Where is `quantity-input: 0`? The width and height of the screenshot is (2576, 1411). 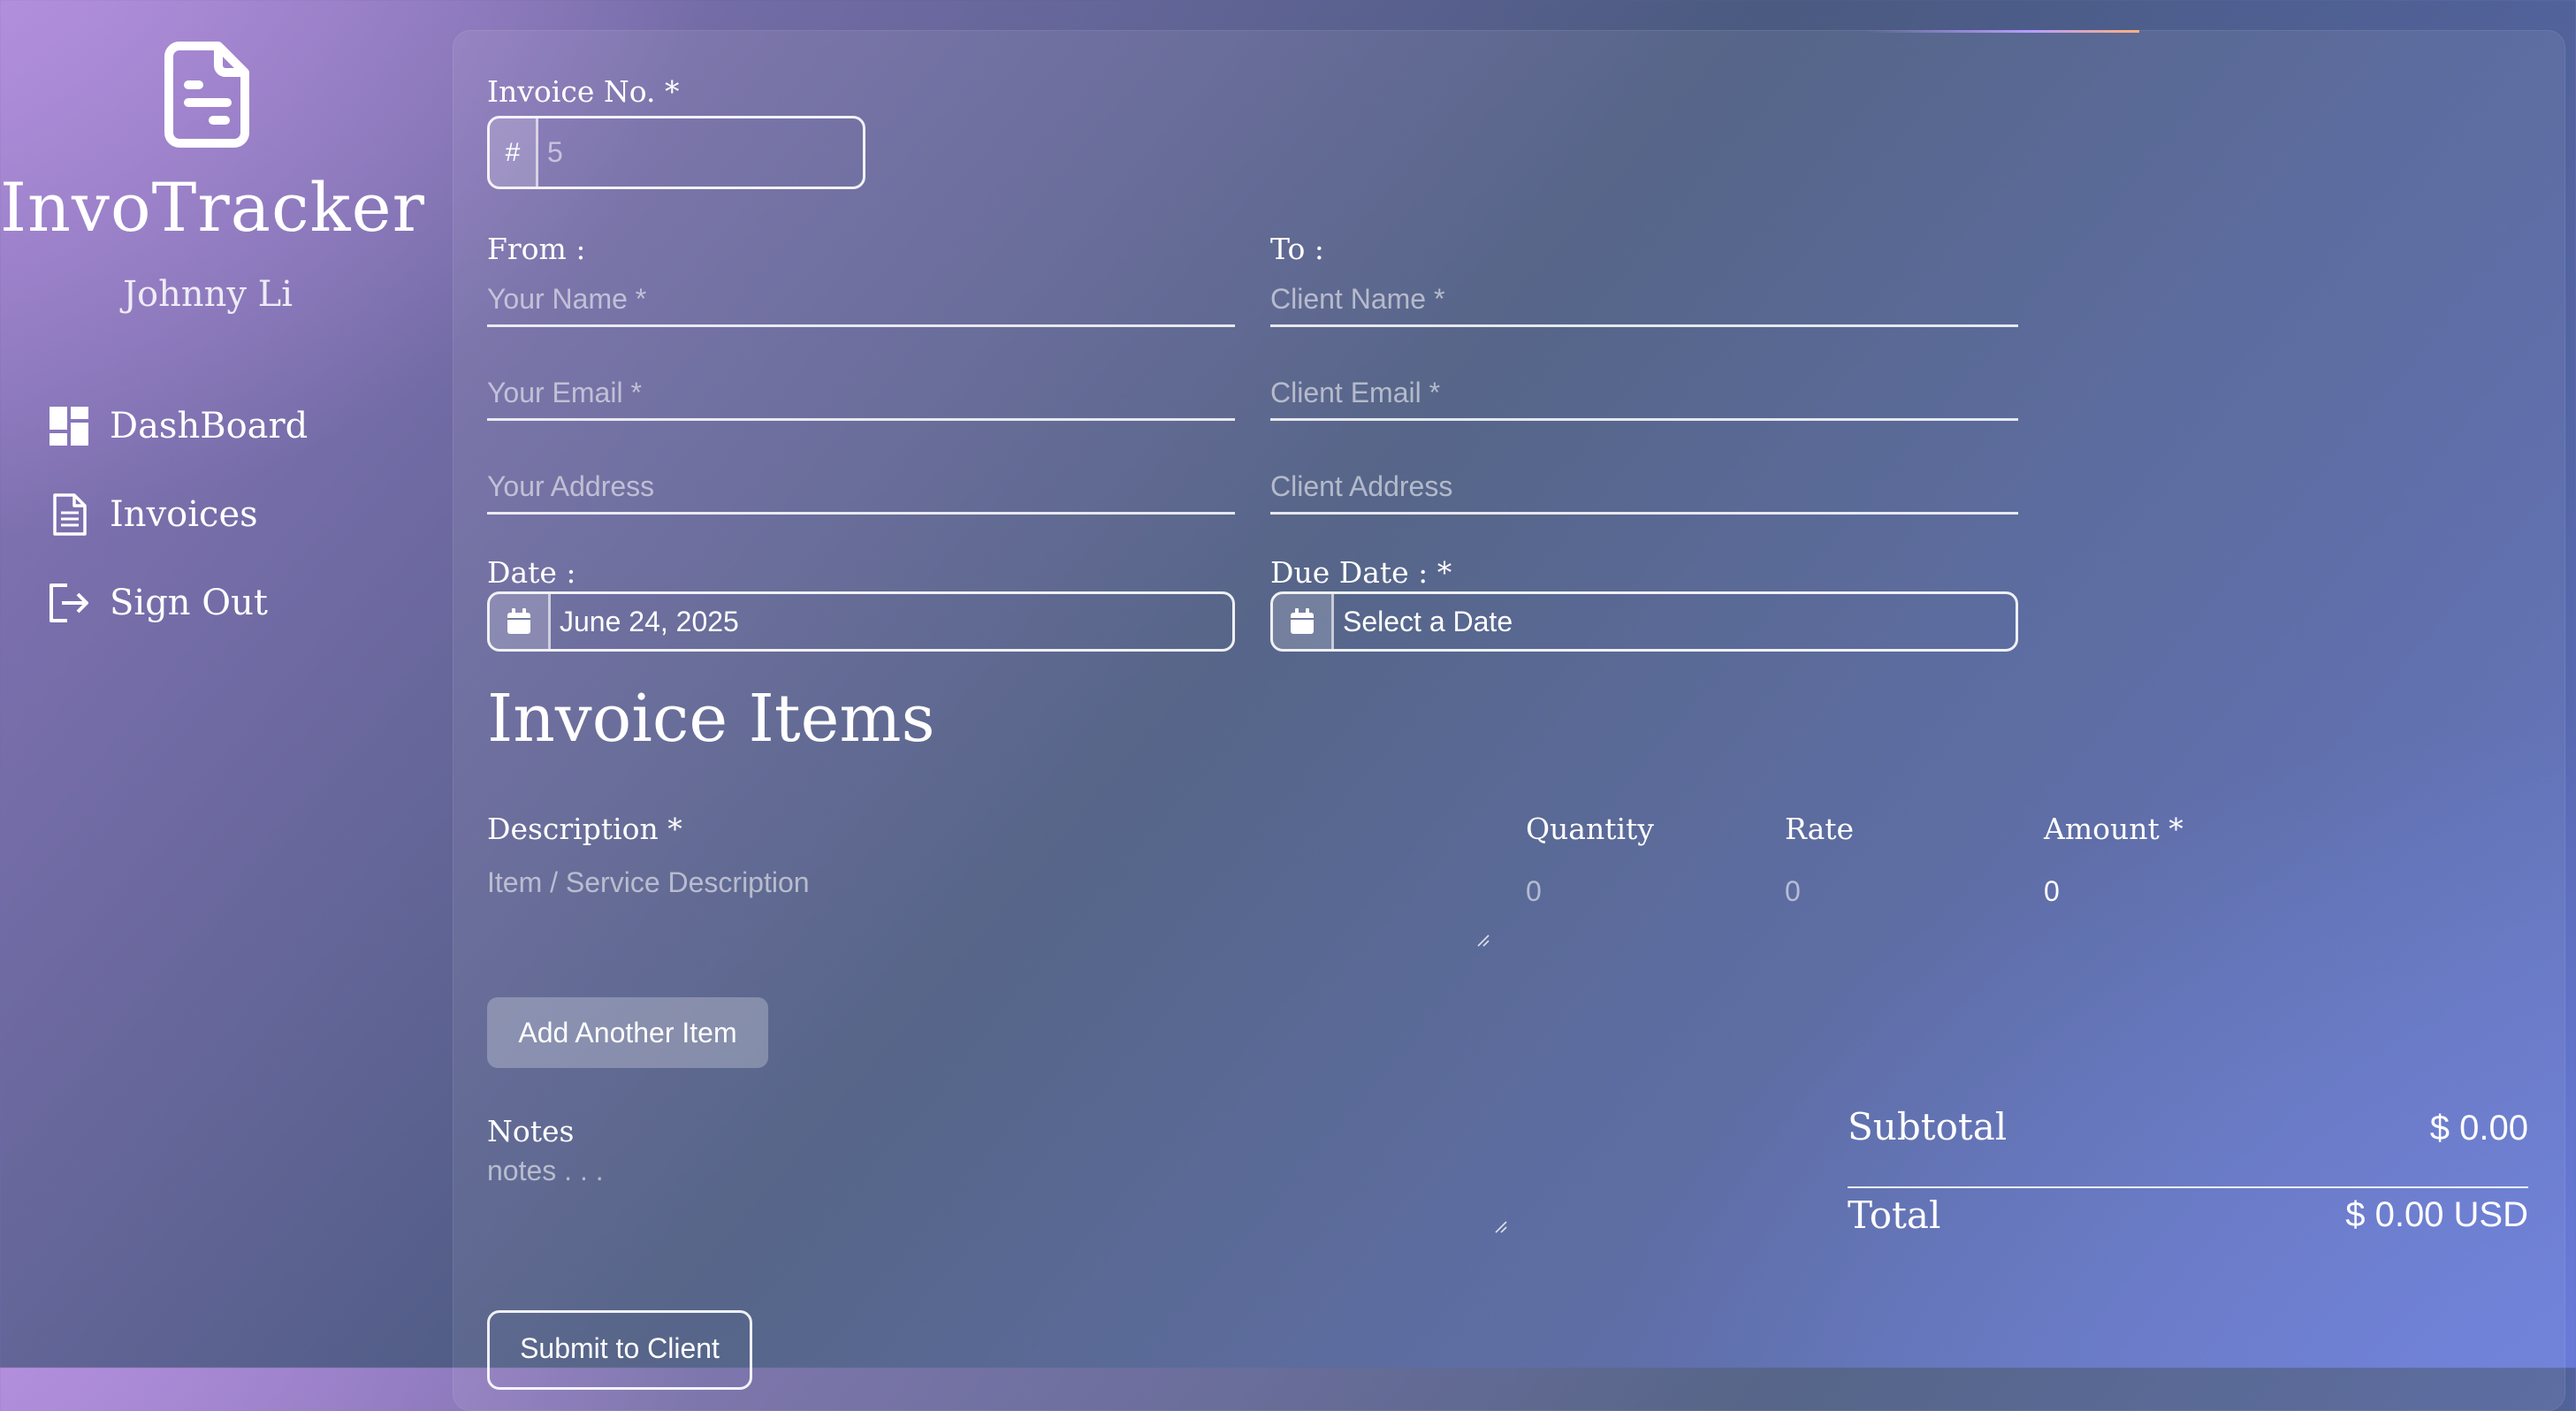
quantity-input: 0 is located at coordinates (1534, 891).